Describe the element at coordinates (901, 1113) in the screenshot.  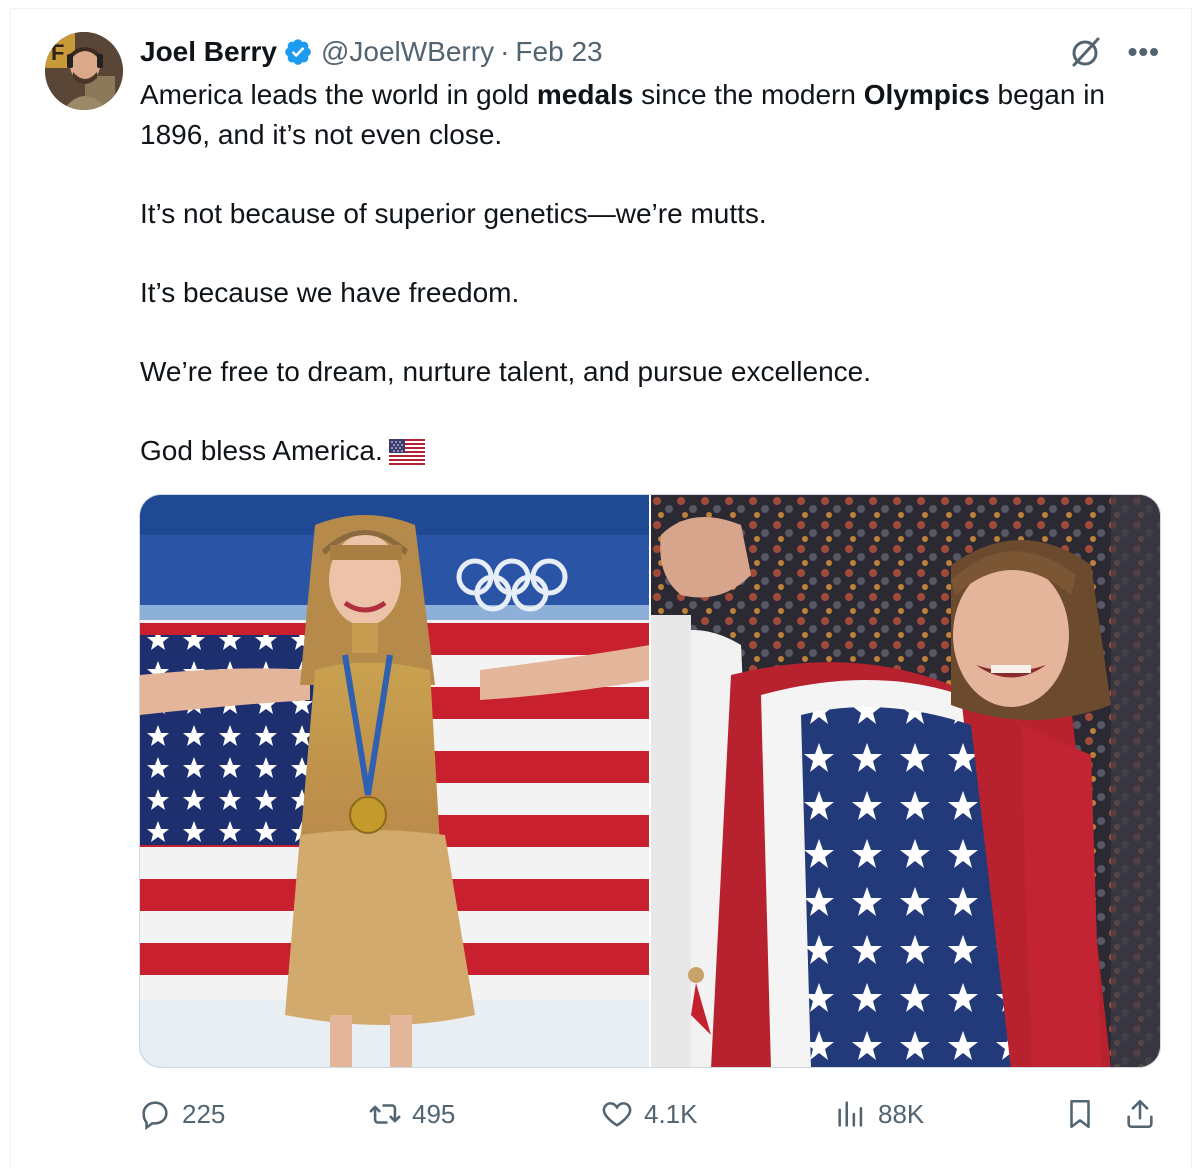
I see `view-count: 88K` at that location.